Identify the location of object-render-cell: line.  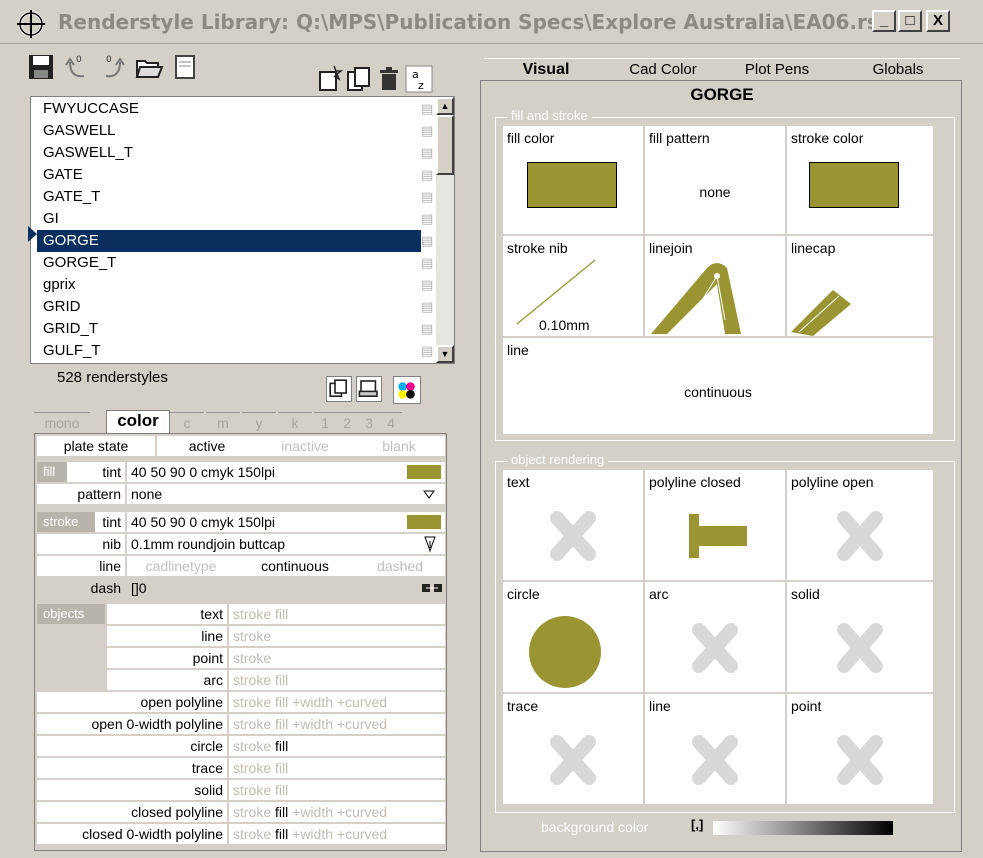
(715, 749).